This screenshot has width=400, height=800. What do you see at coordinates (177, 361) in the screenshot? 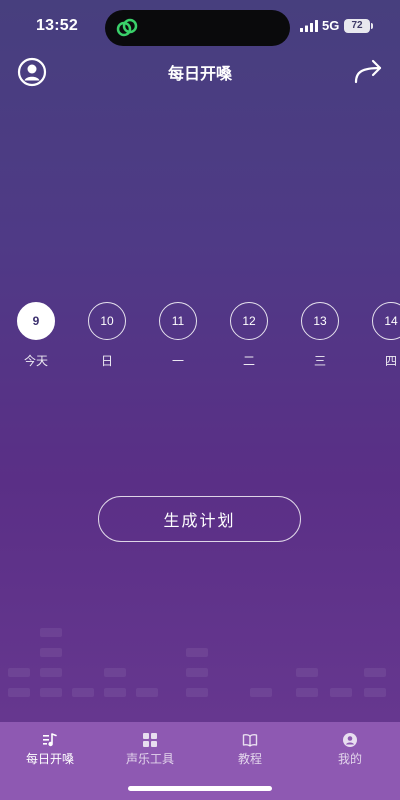
I see `date-weekday: 一` at bounding box center [177, 361].